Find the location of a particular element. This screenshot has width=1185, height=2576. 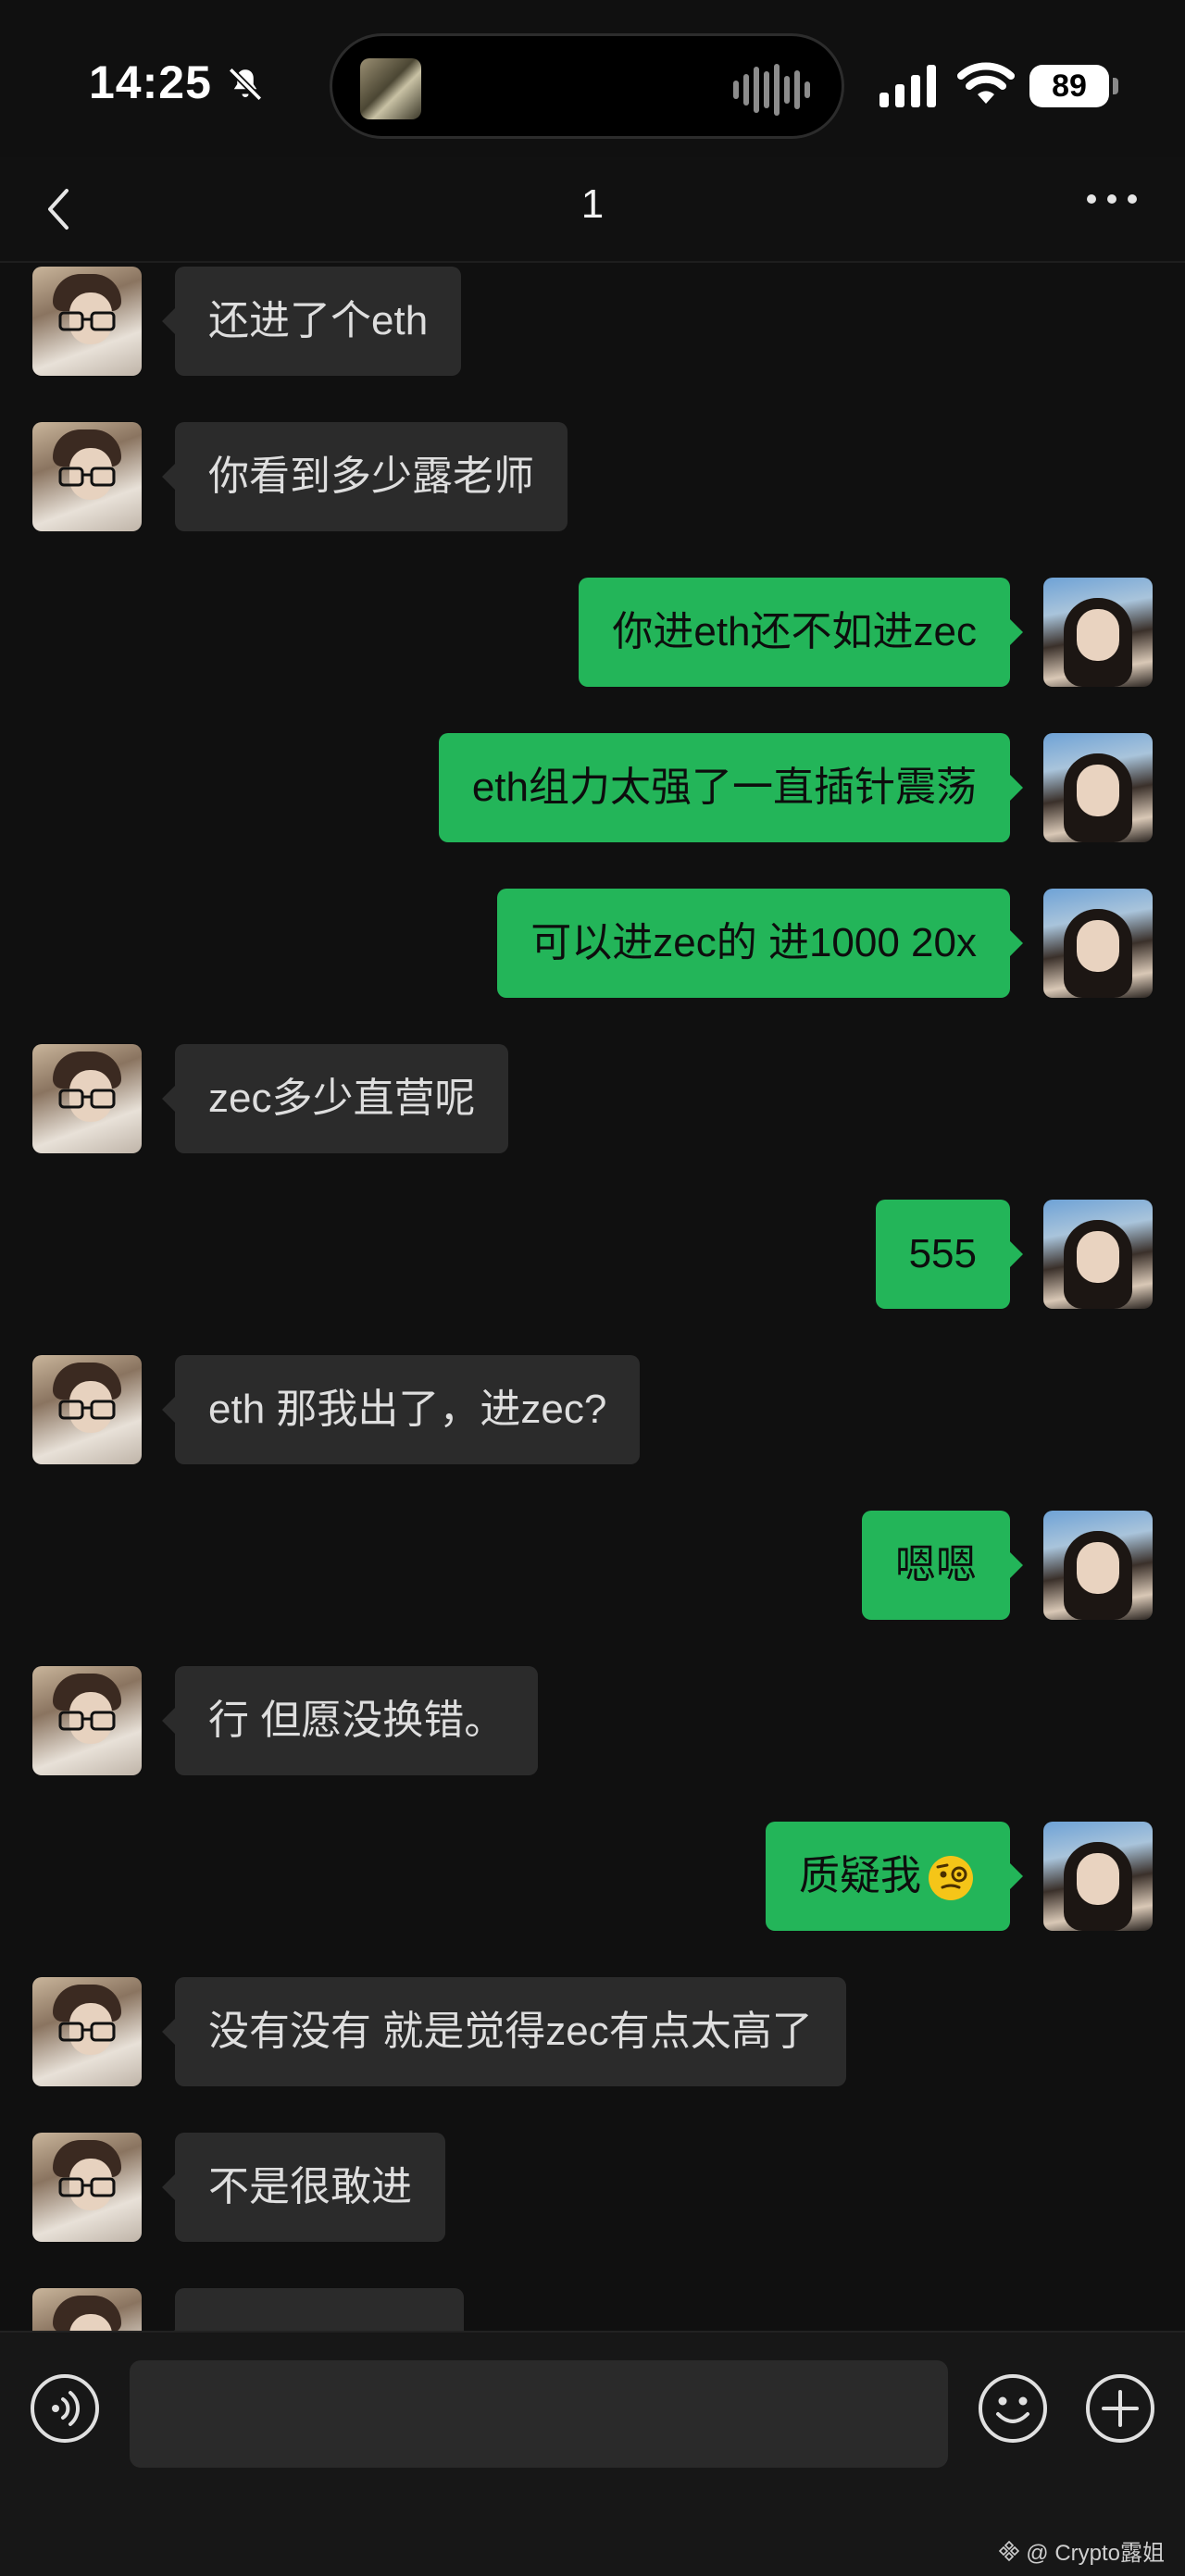

incoming-message-bubble is located at coordinates (313, 2309).